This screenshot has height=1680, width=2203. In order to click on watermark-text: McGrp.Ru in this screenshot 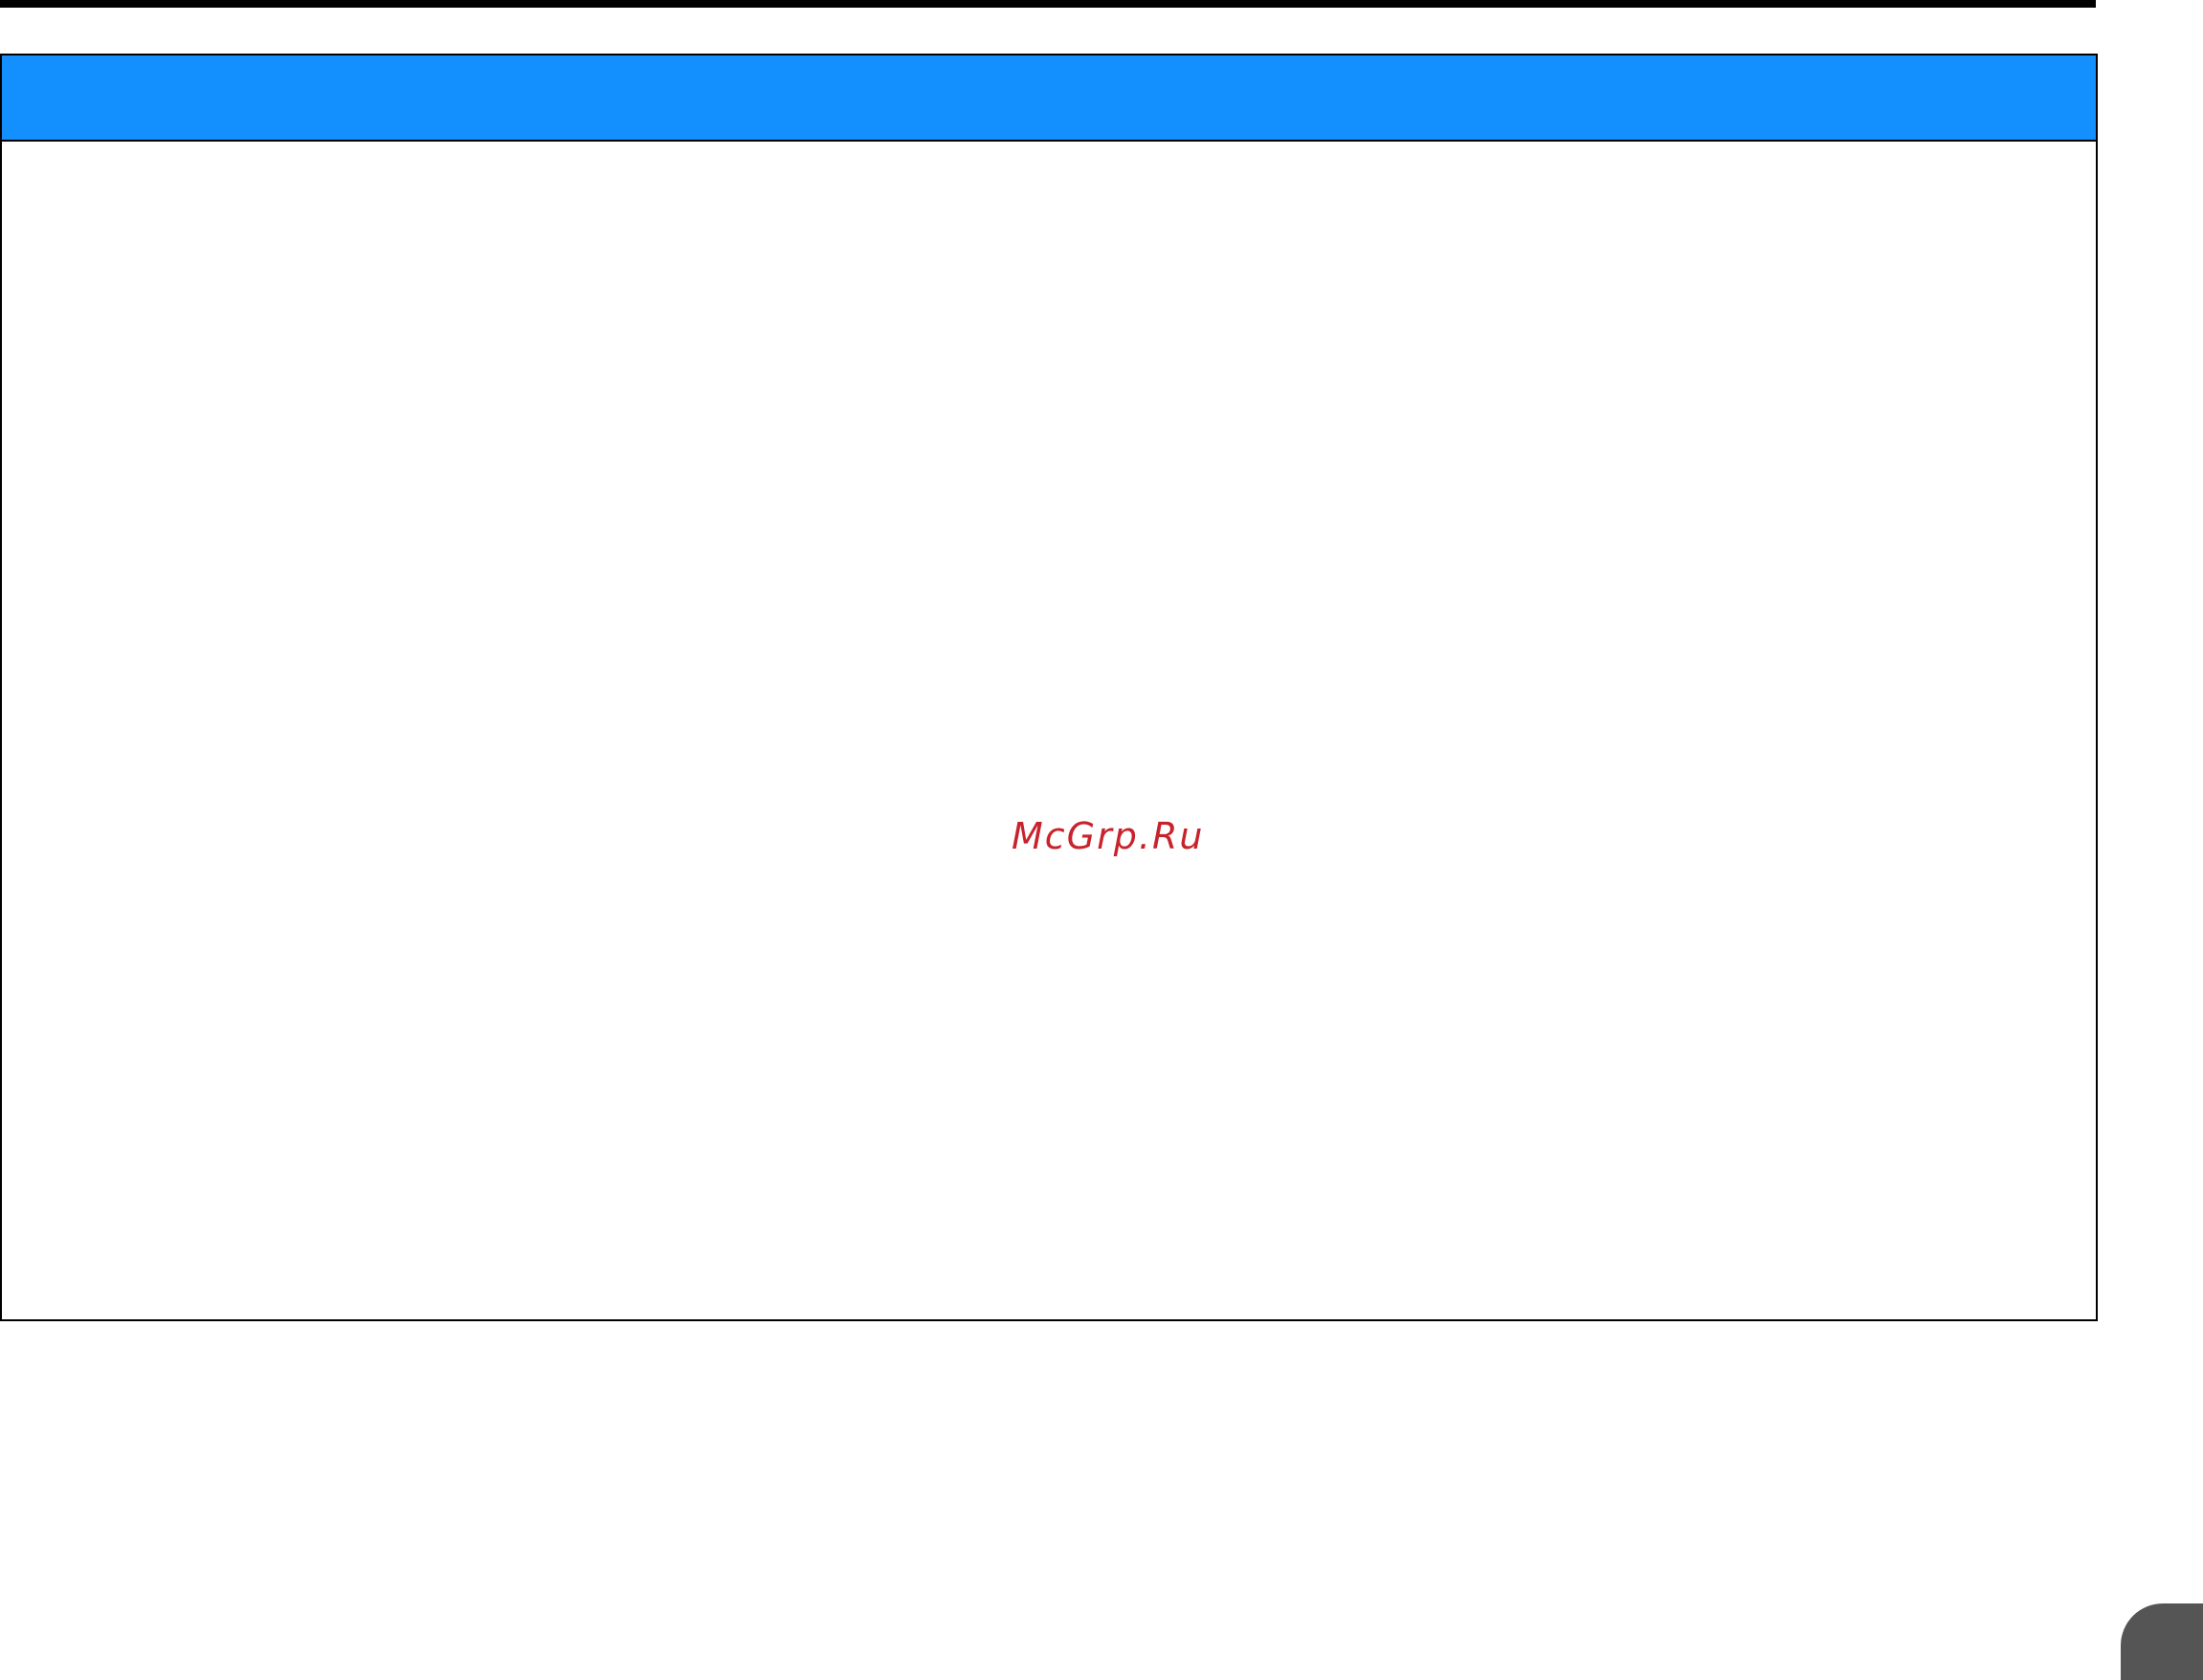, I will do `click(1108, 836)`.